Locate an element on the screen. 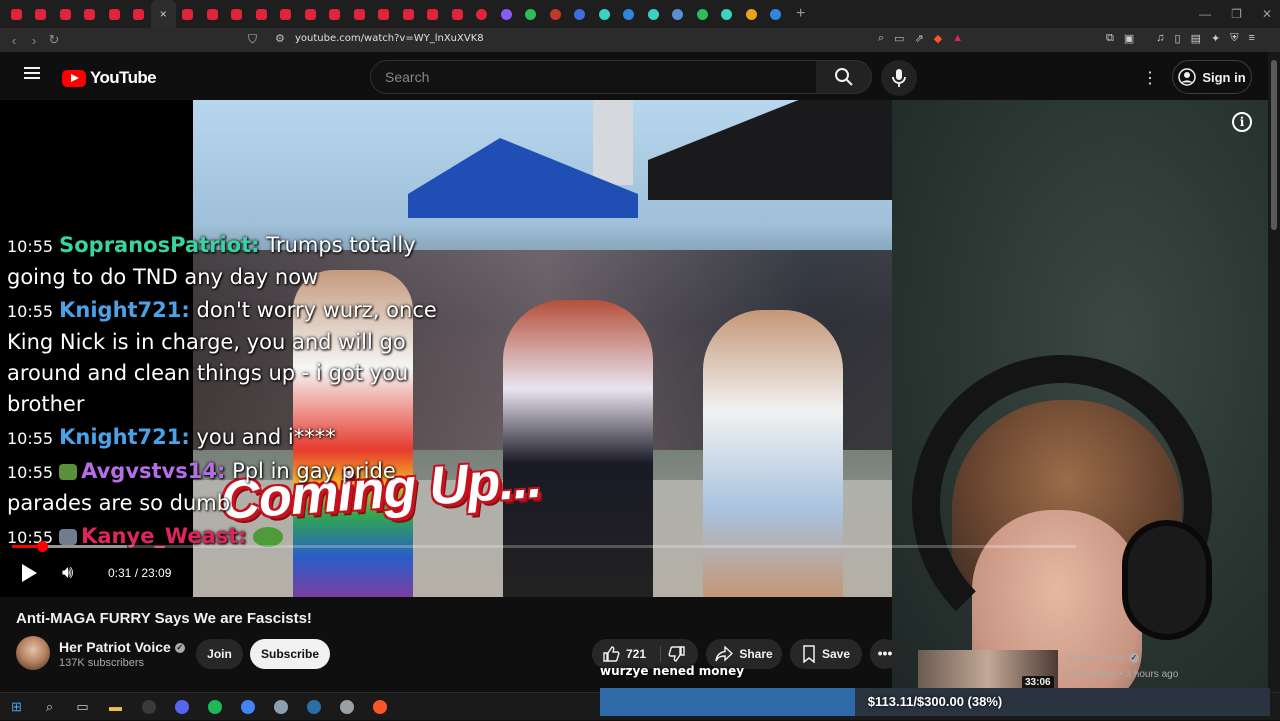 This screenshot has width=1280, height=721. task-view-icon: ▭ is located at coordinates (82, 707).